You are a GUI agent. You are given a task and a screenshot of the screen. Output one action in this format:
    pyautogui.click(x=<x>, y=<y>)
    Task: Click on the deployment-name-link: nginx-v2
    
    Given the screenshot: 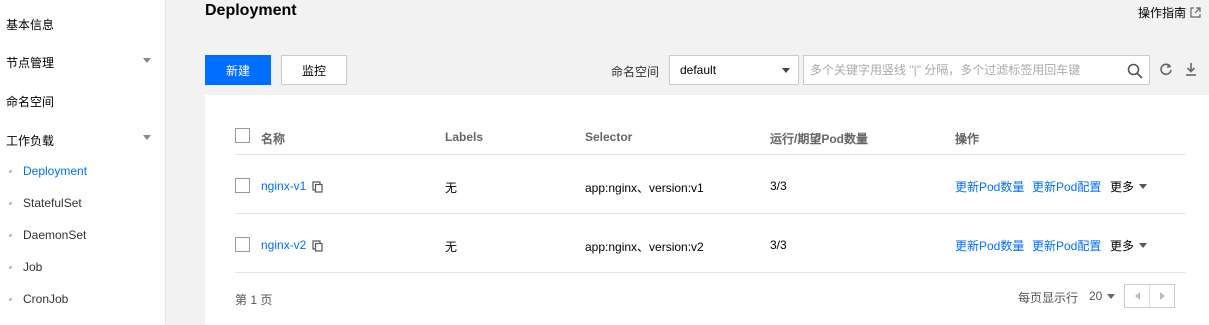 What is the action you would take?
    pyautogui.click(x=283, y=245)
    